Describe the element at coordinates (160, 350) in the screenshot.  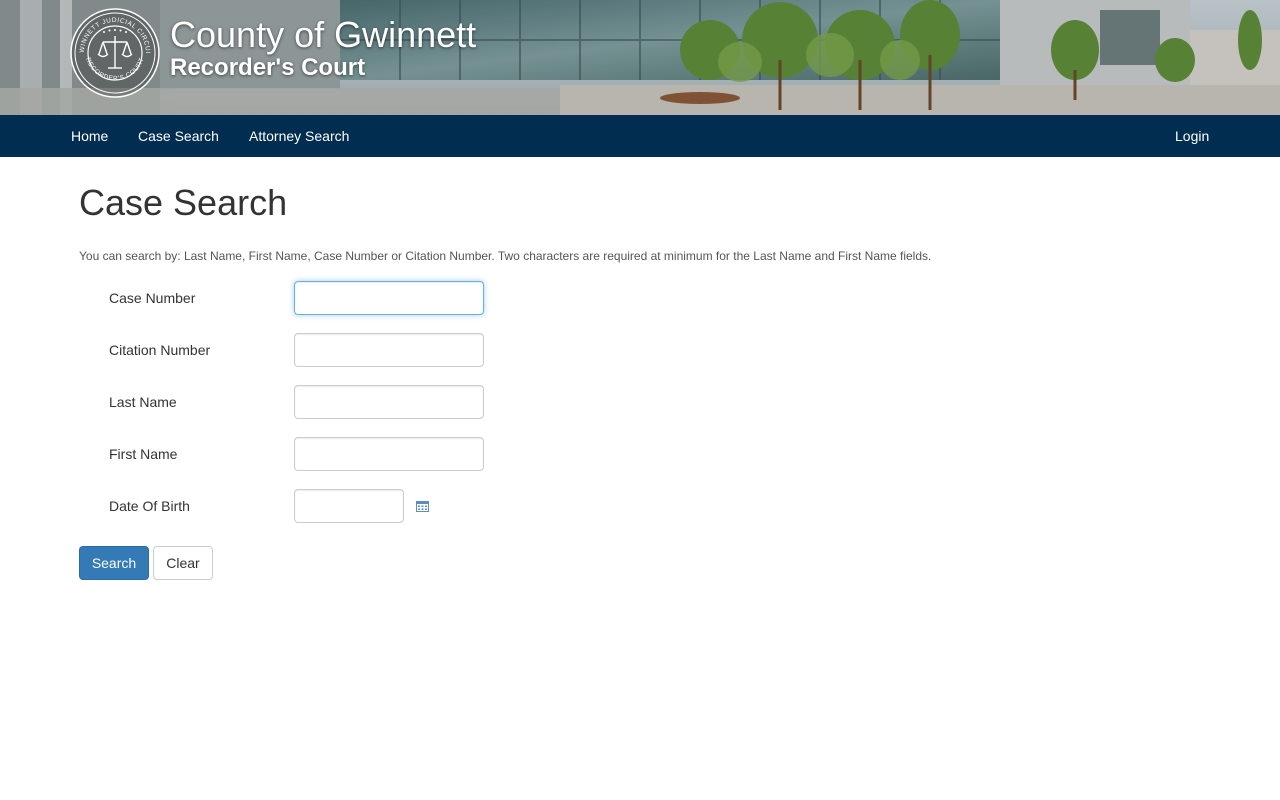
I see `citation-number-label: Citation Number` at that location.